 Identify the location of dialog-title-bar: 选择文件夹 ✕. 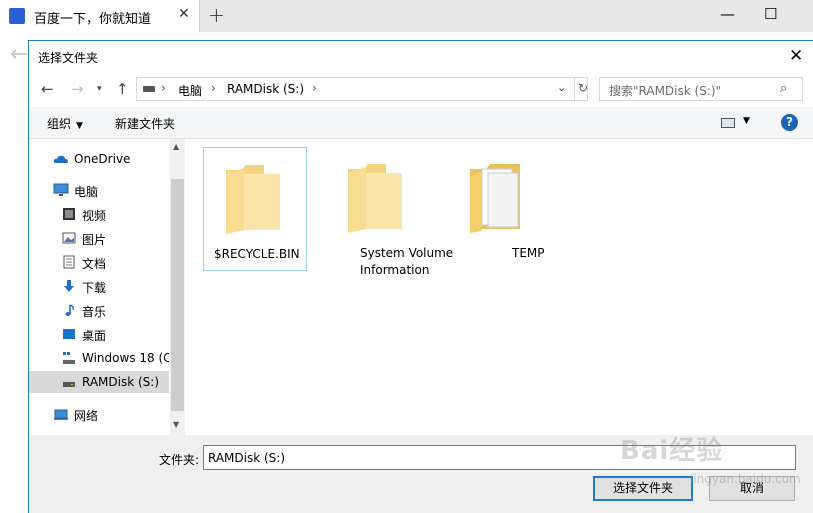
(421, 57).